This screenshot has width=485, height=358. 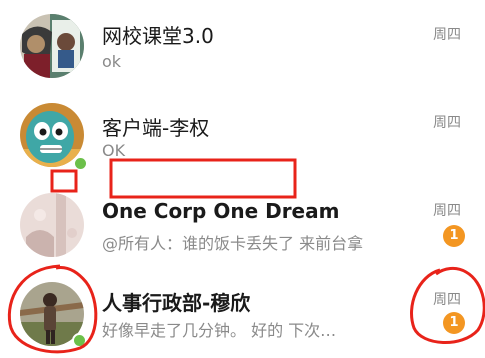 I want to click on conversation-name: 客户端-李权, so click(x=156, y=128).